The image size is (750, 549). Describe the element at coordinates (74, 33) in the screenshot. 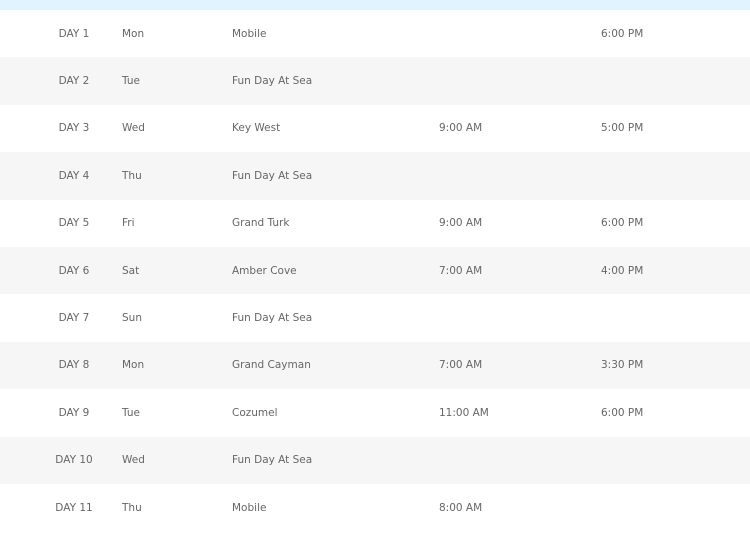

I see `day-number: DAY 1` at that location.